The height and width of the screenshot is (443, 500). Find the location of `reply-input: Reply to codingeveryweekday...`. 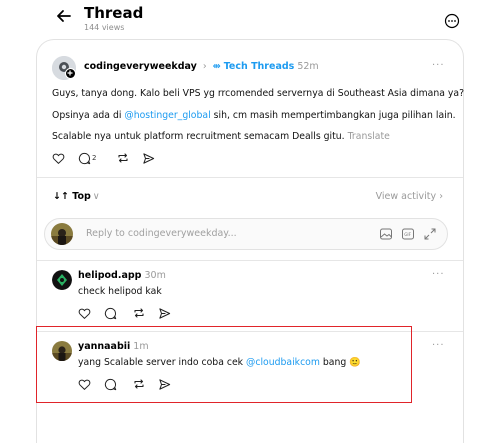

reply-input: Reply to codingeveryweekday... is located at coordinates (161, 233).